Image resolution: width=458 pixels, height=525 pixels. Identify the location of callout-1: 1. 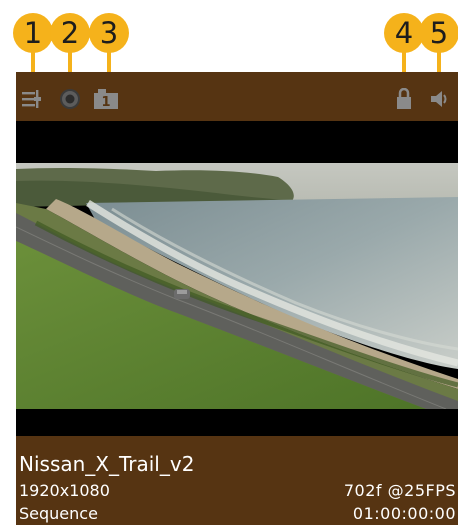
(33, 45).